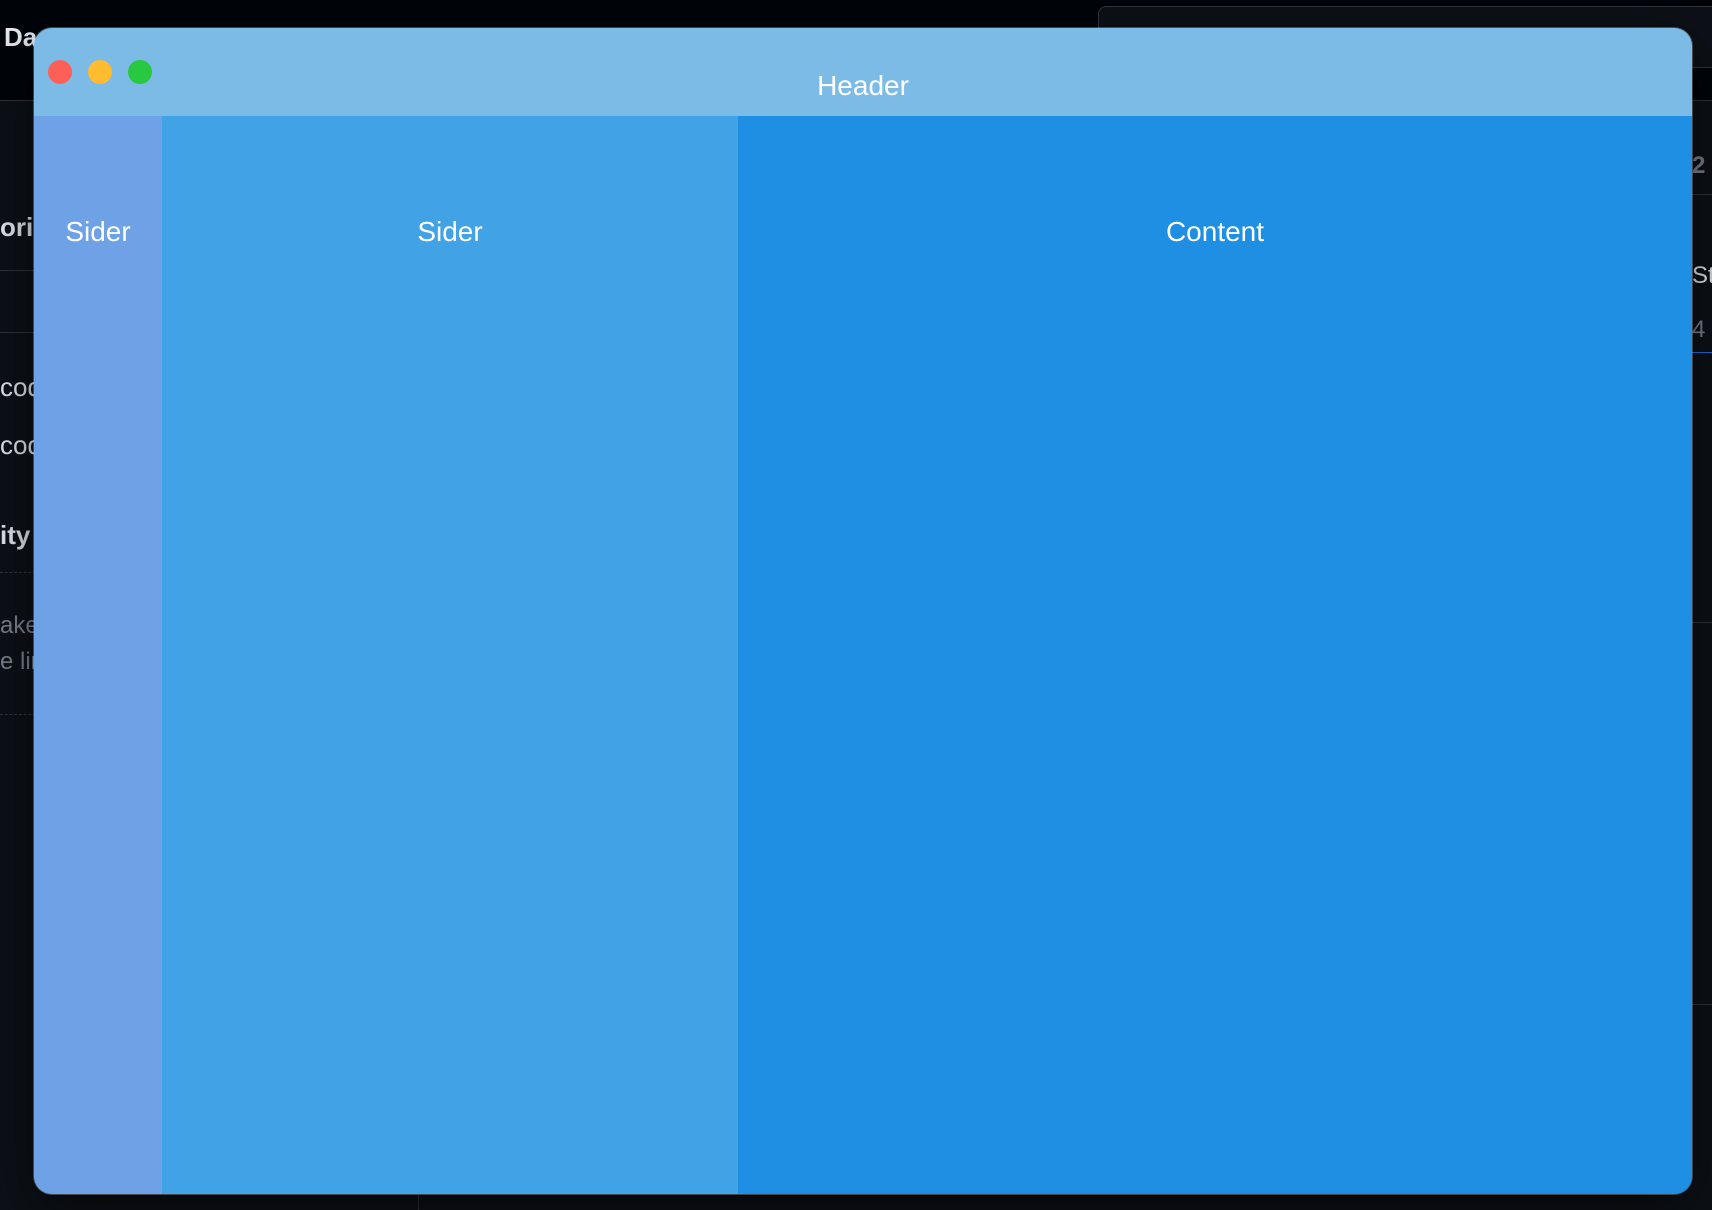  I want to click on background-left-text: ake, so click(19, 625).